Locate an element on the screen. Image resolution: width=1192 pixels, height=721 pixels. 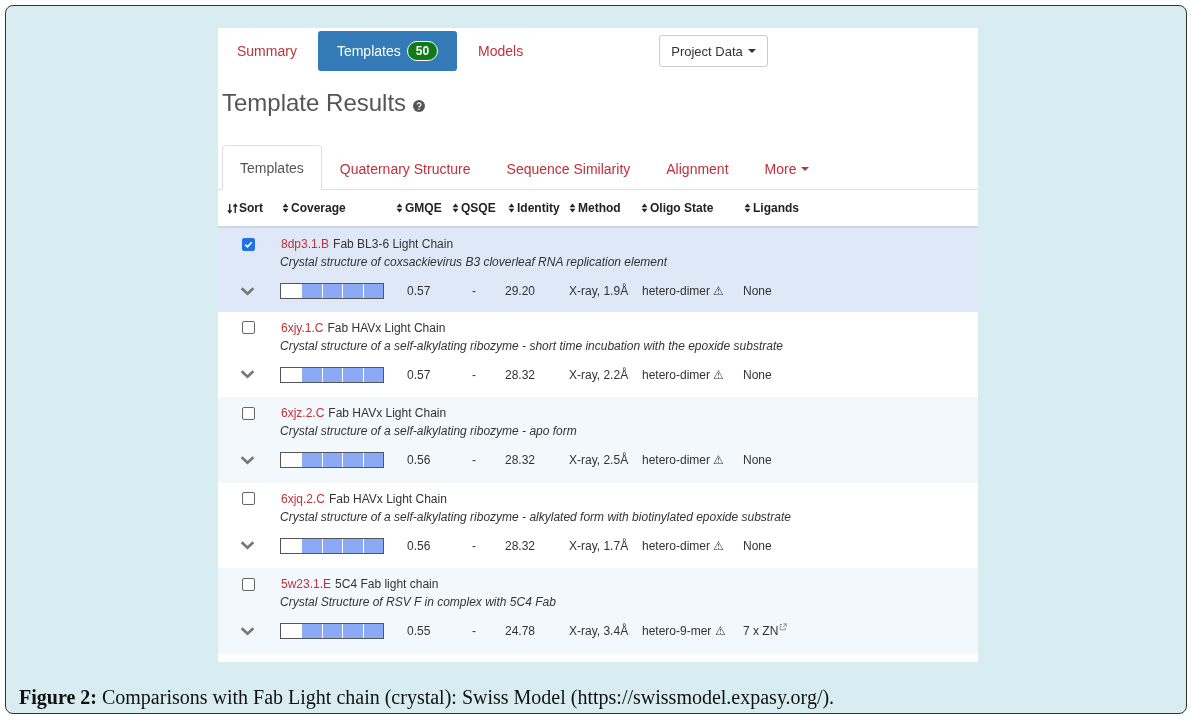
template-description: Crystal structure of a self-alkylating ribozyme - short time incubation with the epoxide substrate is located at coordinates (532, 345).